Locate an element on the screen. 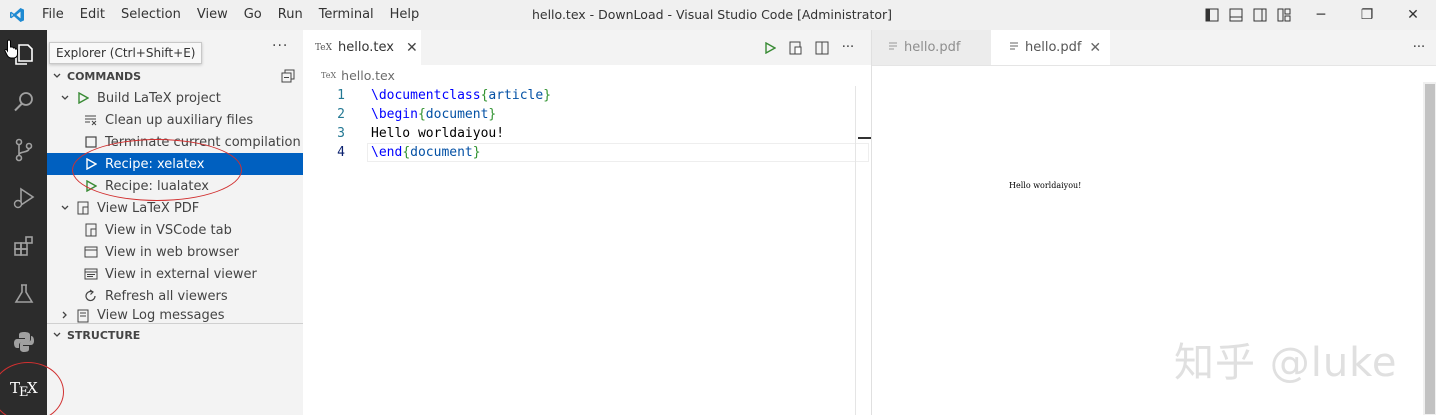 The height and width of the screenshot is (415, 1436). tree-item-view-in-vscode-tab: View in VSCode tab is located at coordinates (175, 230).